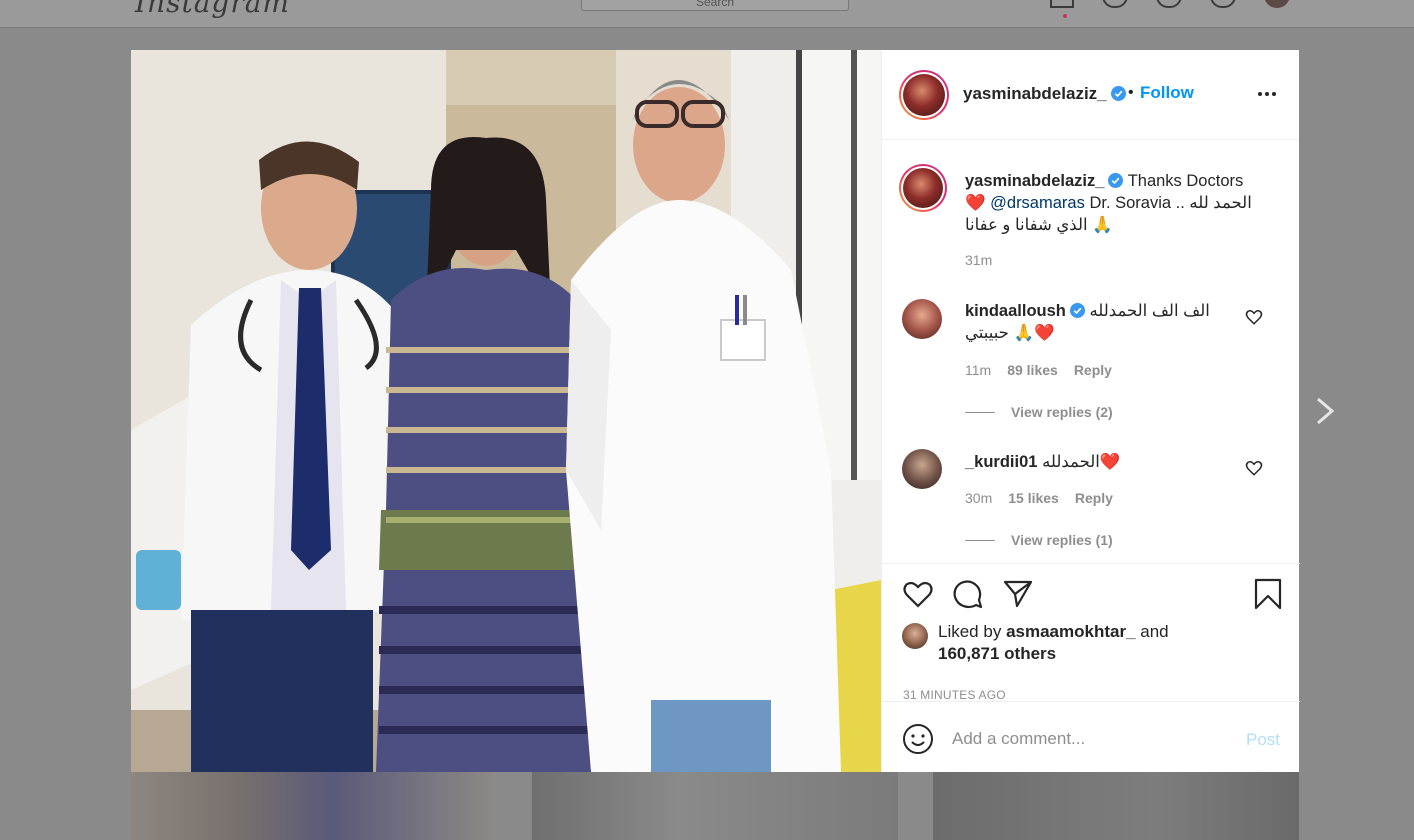 The image size is (1414, 840). Describe the element at coordinates (1018, 594) in the screenshot. I see `share-icon` at that location.